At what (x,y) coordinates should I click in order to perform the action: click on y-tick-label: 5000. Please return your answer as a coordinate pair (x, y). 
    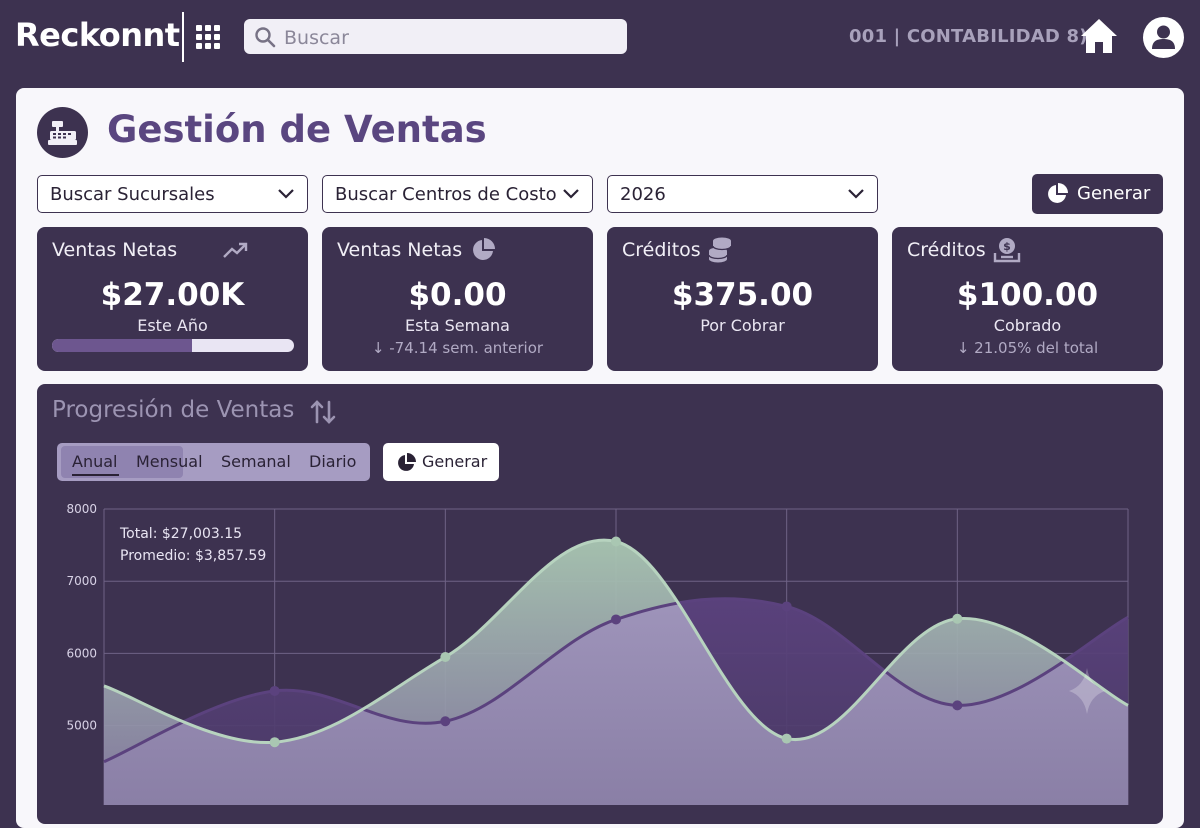
    Looking at the image, I should click on (81, 726).